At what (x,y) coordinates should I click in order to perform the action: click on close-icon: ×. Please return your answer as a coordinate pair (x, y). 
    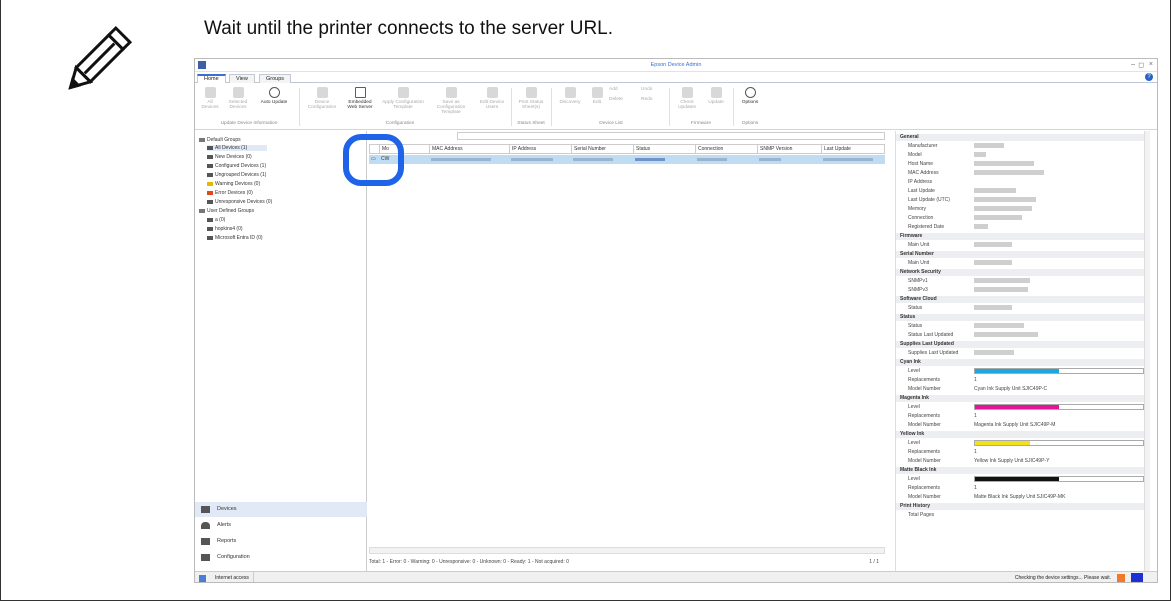
    Looking at the image, I should click on (1151, 64).